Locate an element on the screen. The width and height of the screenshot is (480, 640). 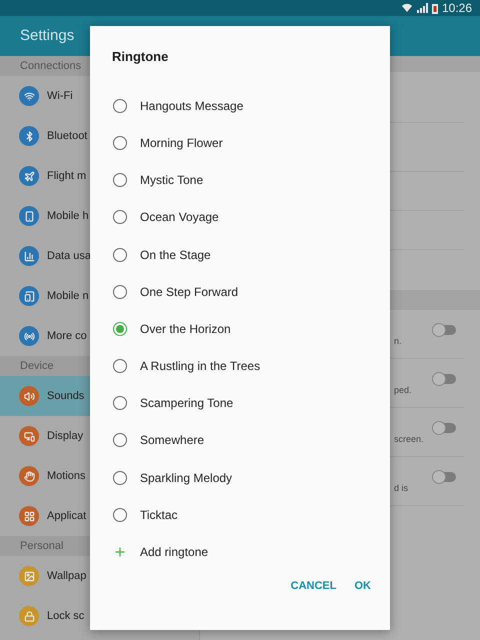
sidebar-label: Data usa is located at coordinates (69, 256).